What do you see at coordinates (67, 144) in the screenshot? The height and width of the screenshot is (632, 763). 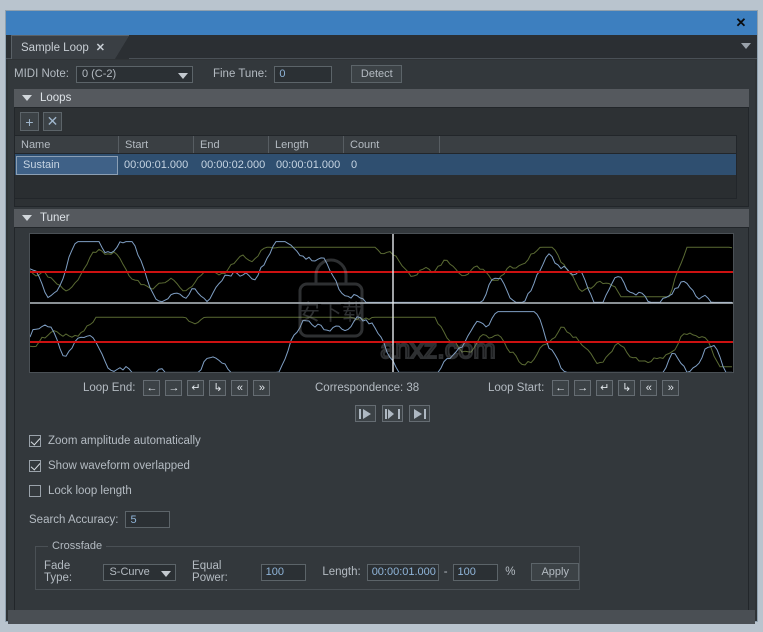 I see `column-header-name: Name` at bounding box center [67, 144].